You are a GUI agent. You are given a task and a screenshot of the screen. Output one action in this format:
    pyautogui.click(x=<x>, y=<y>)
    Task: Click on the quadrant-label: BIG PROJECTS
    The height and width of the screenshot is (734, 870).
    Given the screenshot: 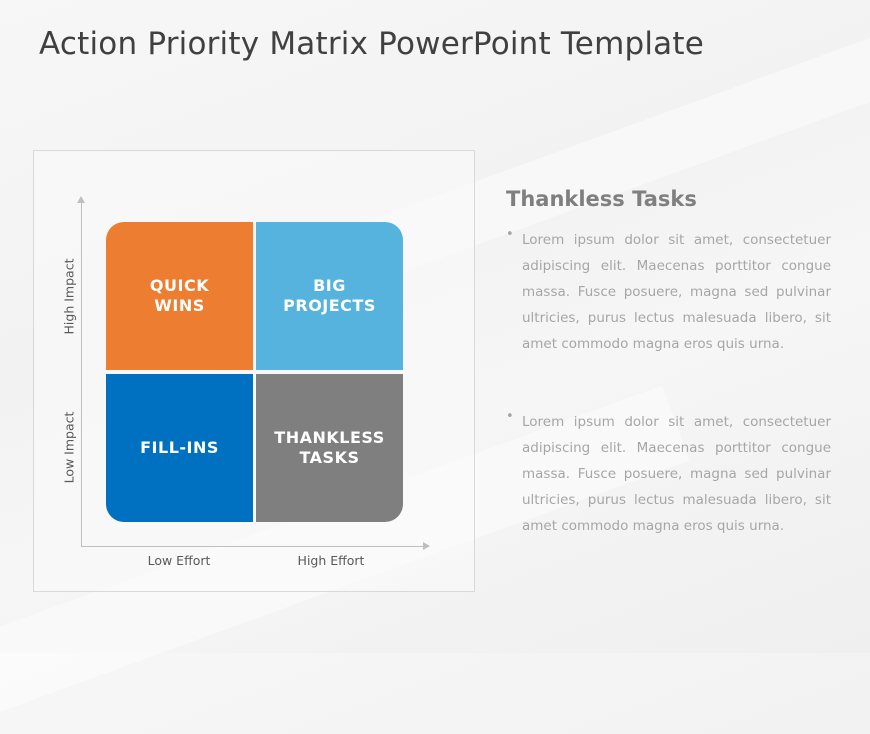 What is the action you would take?
    pyautogui.click(x=329, y=295)
    